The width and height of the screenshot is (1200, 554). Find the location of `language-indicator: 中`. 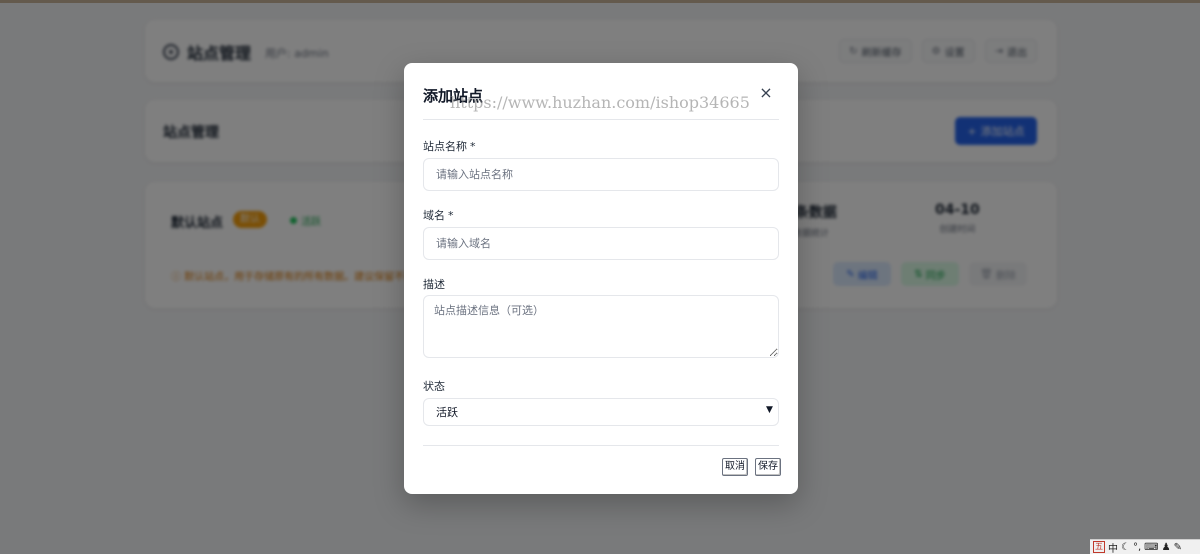

language-indicator: 中 is located at coordinates (1113, 547).